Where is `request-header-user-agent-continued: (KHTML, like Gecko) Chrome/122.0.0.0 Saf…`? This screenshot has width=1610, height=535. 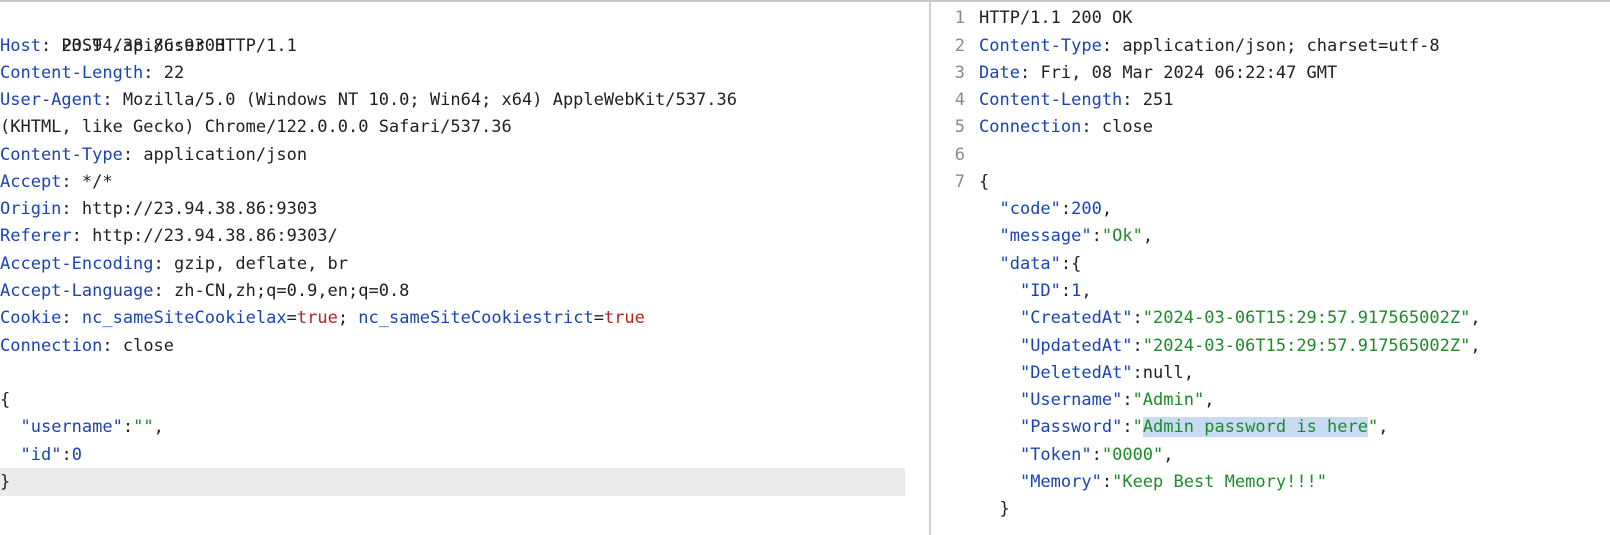
request-header-user-agent-continued: (KHTML, like Gecko) Chrome/122.0.0.0 Saf… is located at coordinates (452, 127).